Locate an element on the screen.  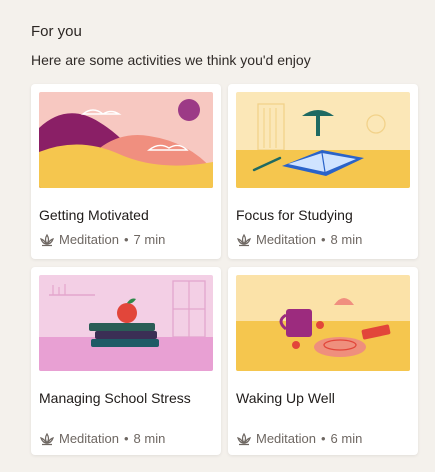
breakfast-illustration is located at coordinates (323, 323).